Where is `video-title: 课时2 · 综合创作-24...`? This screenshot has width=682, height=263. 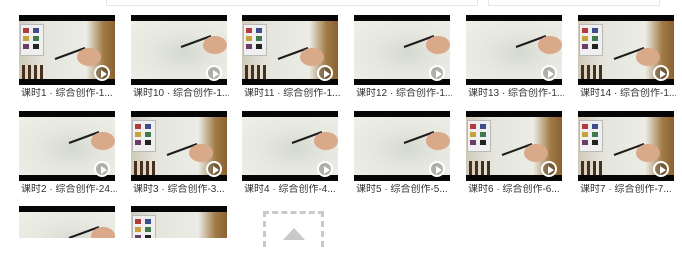 video-title: 课时2 · 综合创作-24... is located at coordinates (69, 189).